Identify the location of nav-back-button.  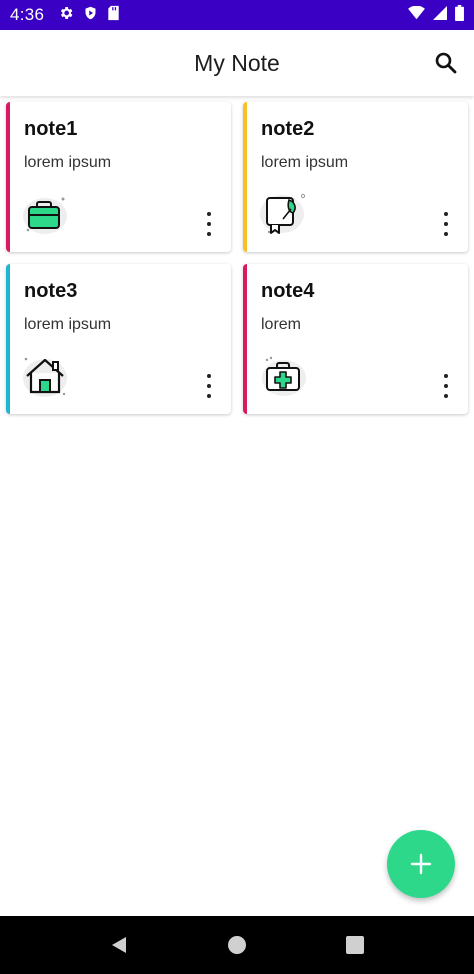
(119, 945).